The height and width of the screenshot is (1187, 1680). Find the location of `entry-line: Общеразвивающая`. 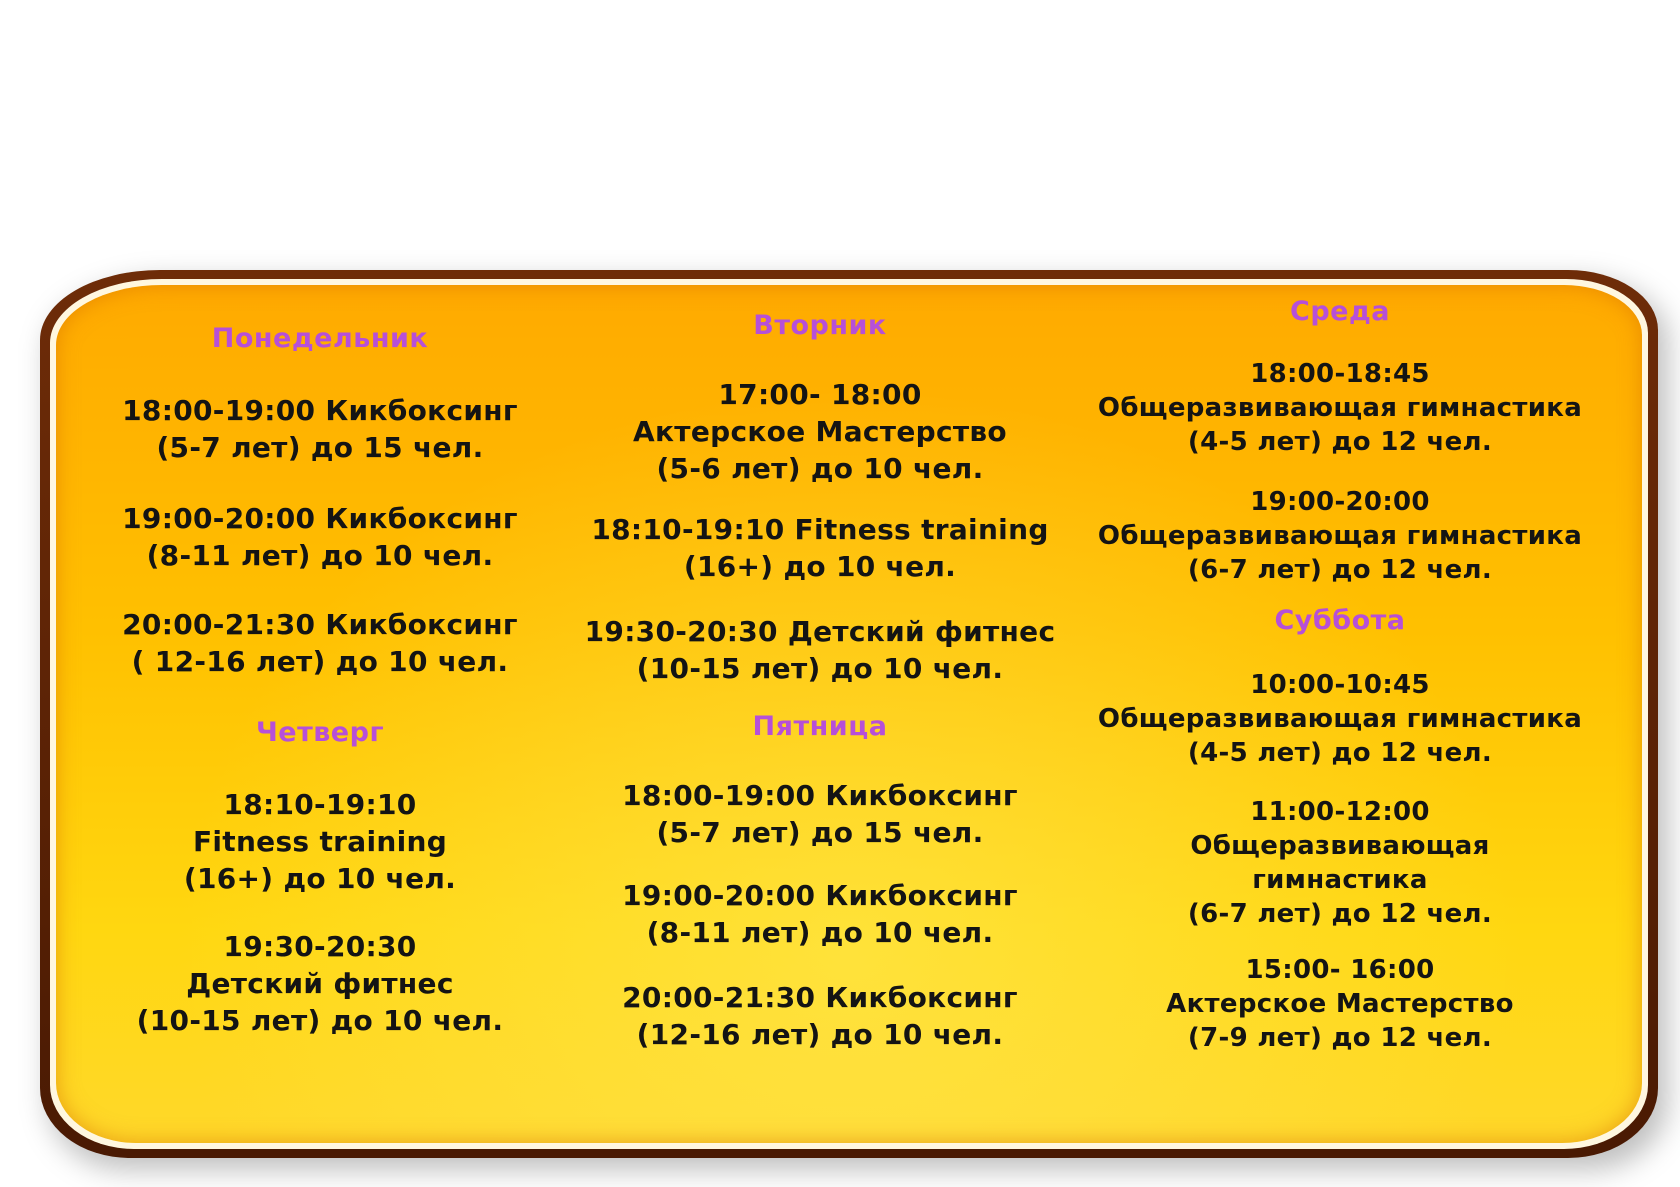

entry-line: Общеразвивающая is located at coordinates (1340, 846).